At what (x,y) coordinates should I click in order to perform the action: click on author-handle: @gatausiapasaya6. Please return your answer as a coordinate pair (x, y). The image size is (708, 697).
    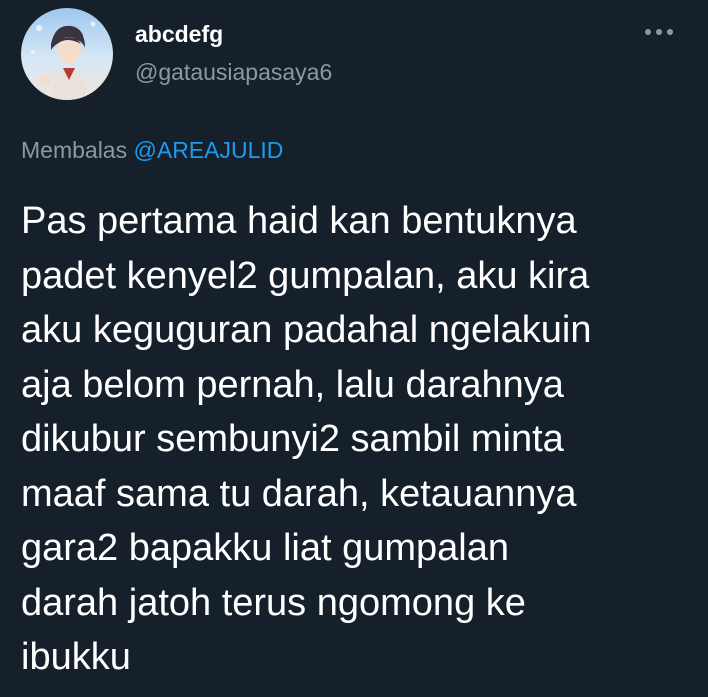
    Looking at the image, I should click on (233, 72).